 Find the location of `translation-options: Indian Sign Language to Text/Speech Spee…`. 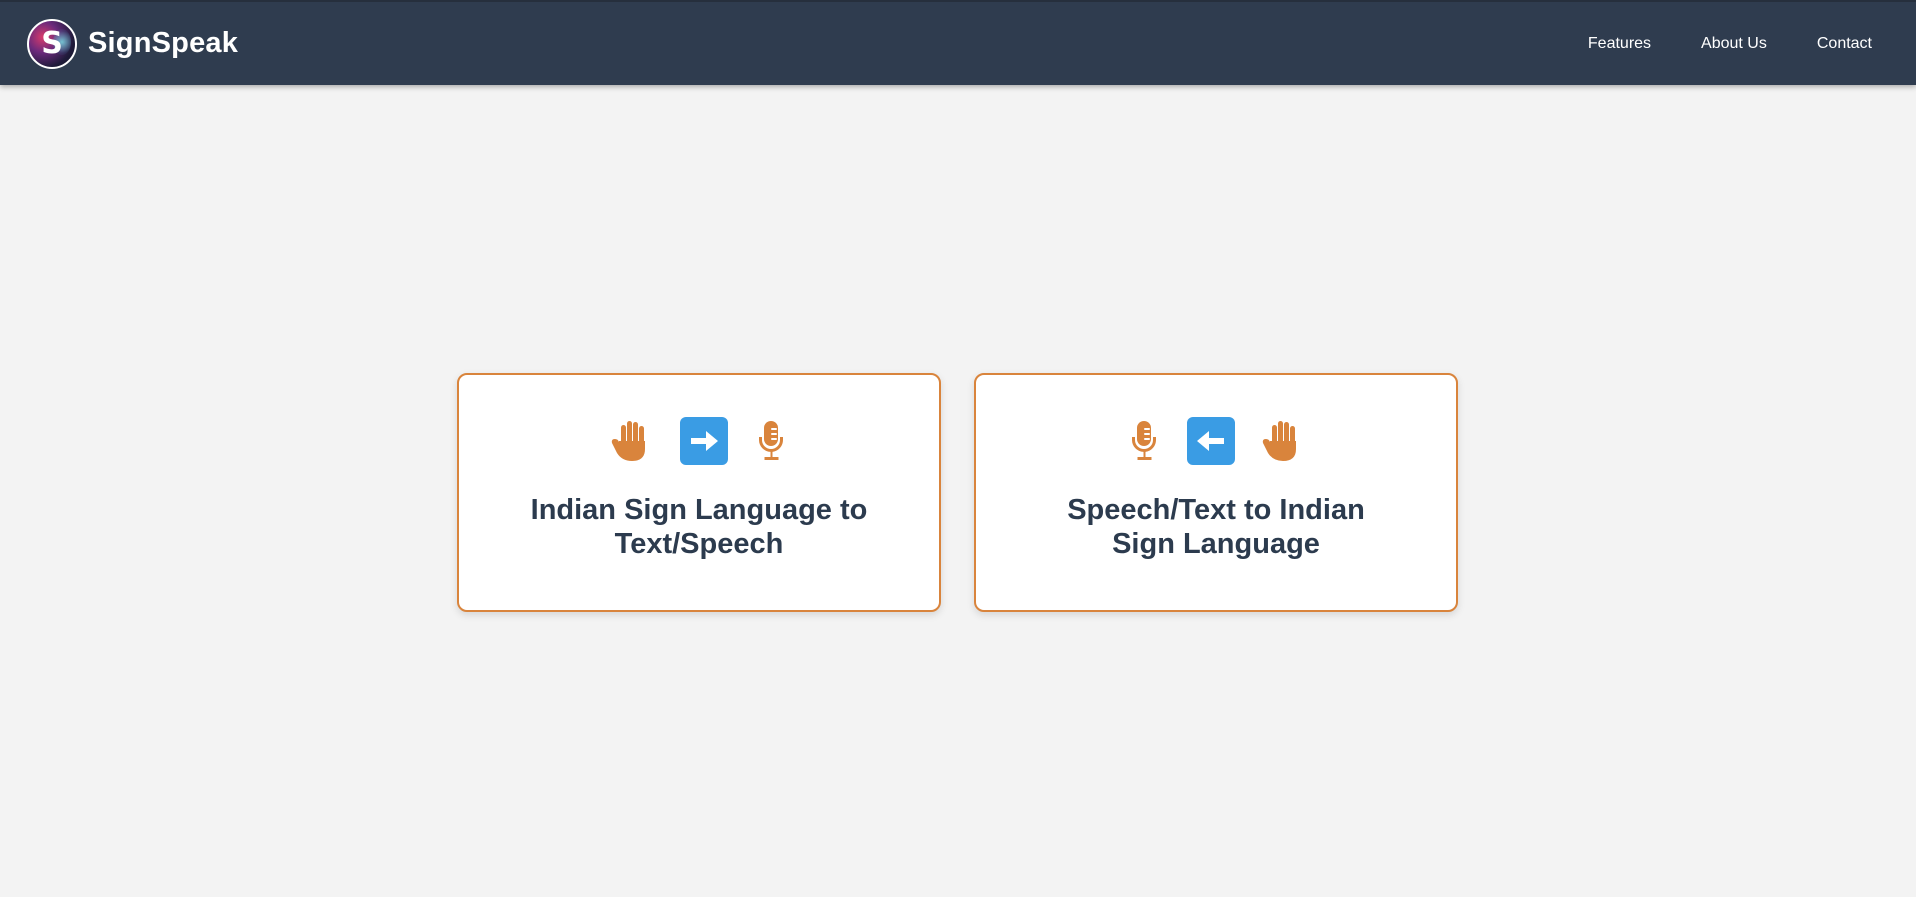

translation-options: Indian Sign Language to Text/Speech Spee… is located at coordinates (957, 492).